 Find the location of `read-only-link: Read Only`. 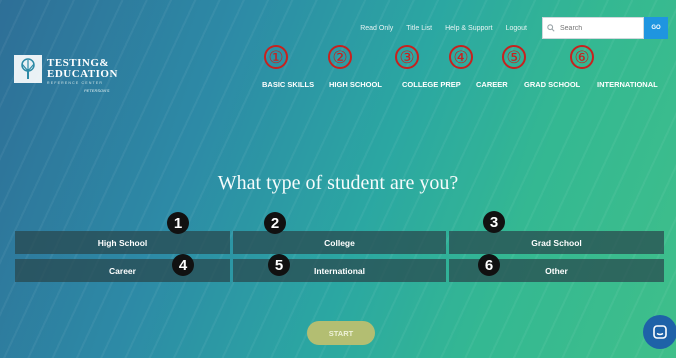

read-only-link: Read Only is located at coordinates (376, 28).